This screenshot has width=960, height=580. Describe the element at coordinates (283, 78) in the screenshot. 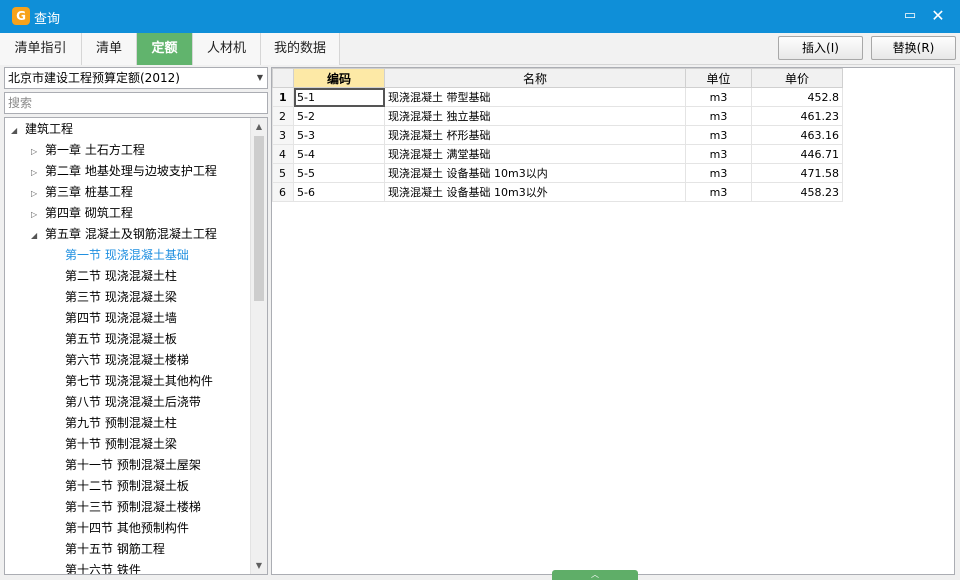

I see `column-header-rownum` at that location.